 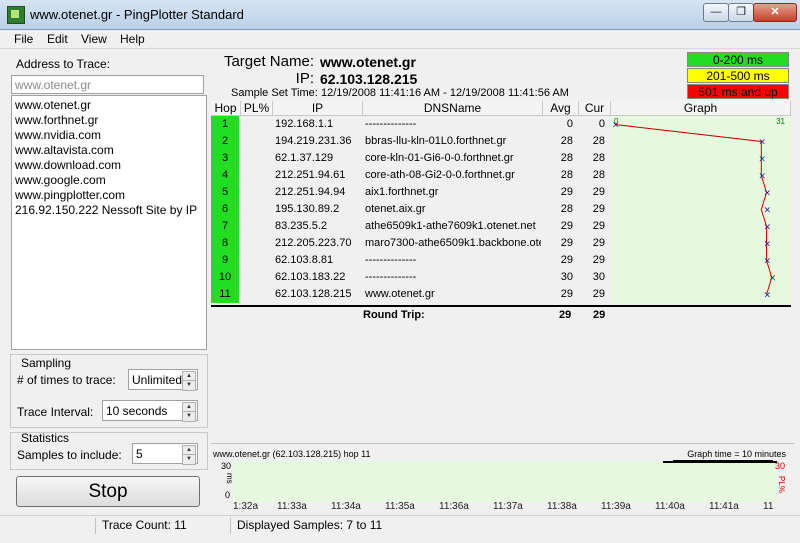 What do you see at coordinates (716, 12) in the screenshot?
I see `minimize-button: —` at bounding box center [716, 12].